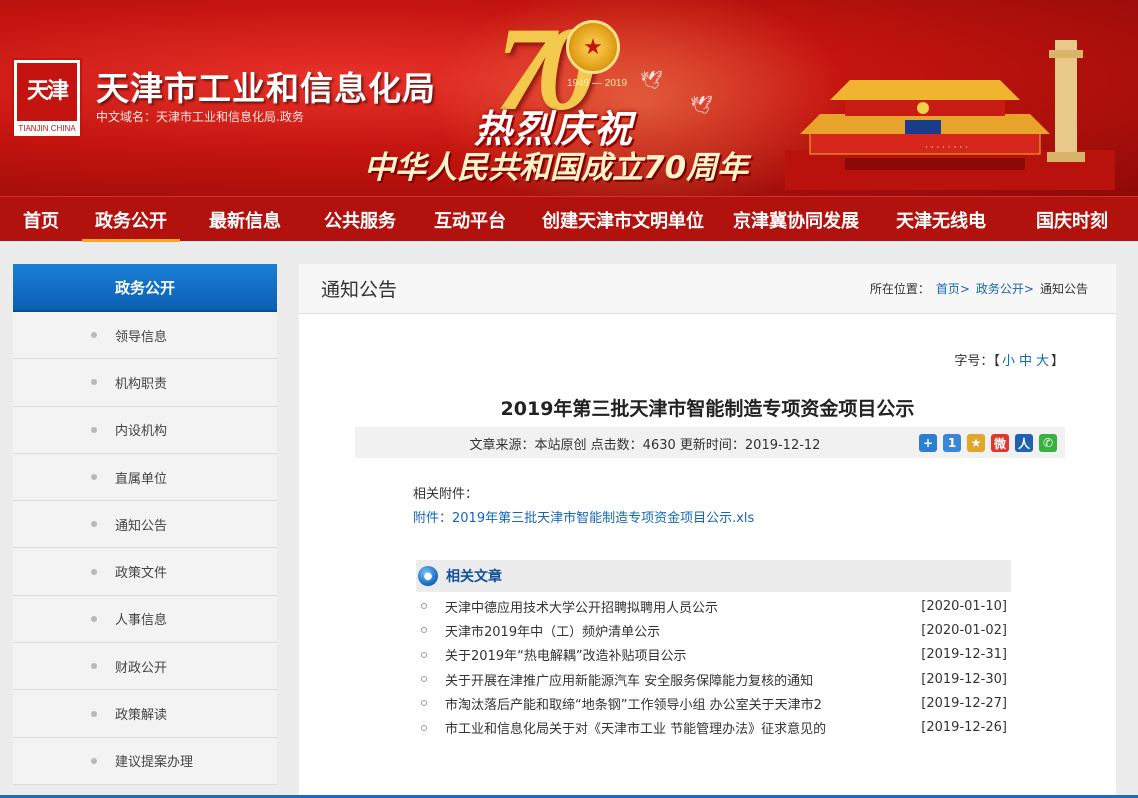 The width and height of the screenshot is (1138, 798). Describe the element at coordinates (964, 679) in the screenshot. I see `related-article-date: [2019-12-30]` at that location.